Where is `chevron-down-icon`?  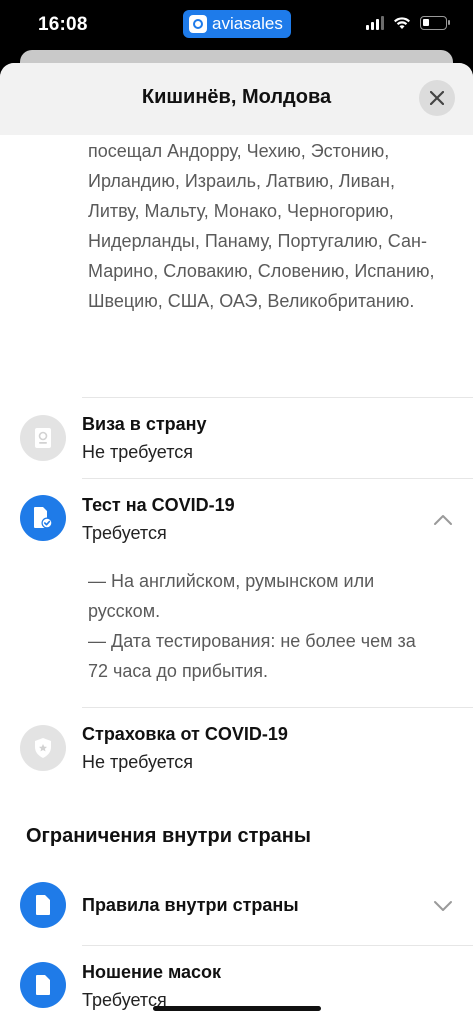
chevron-down-icon is located at coordinates (443, 906).